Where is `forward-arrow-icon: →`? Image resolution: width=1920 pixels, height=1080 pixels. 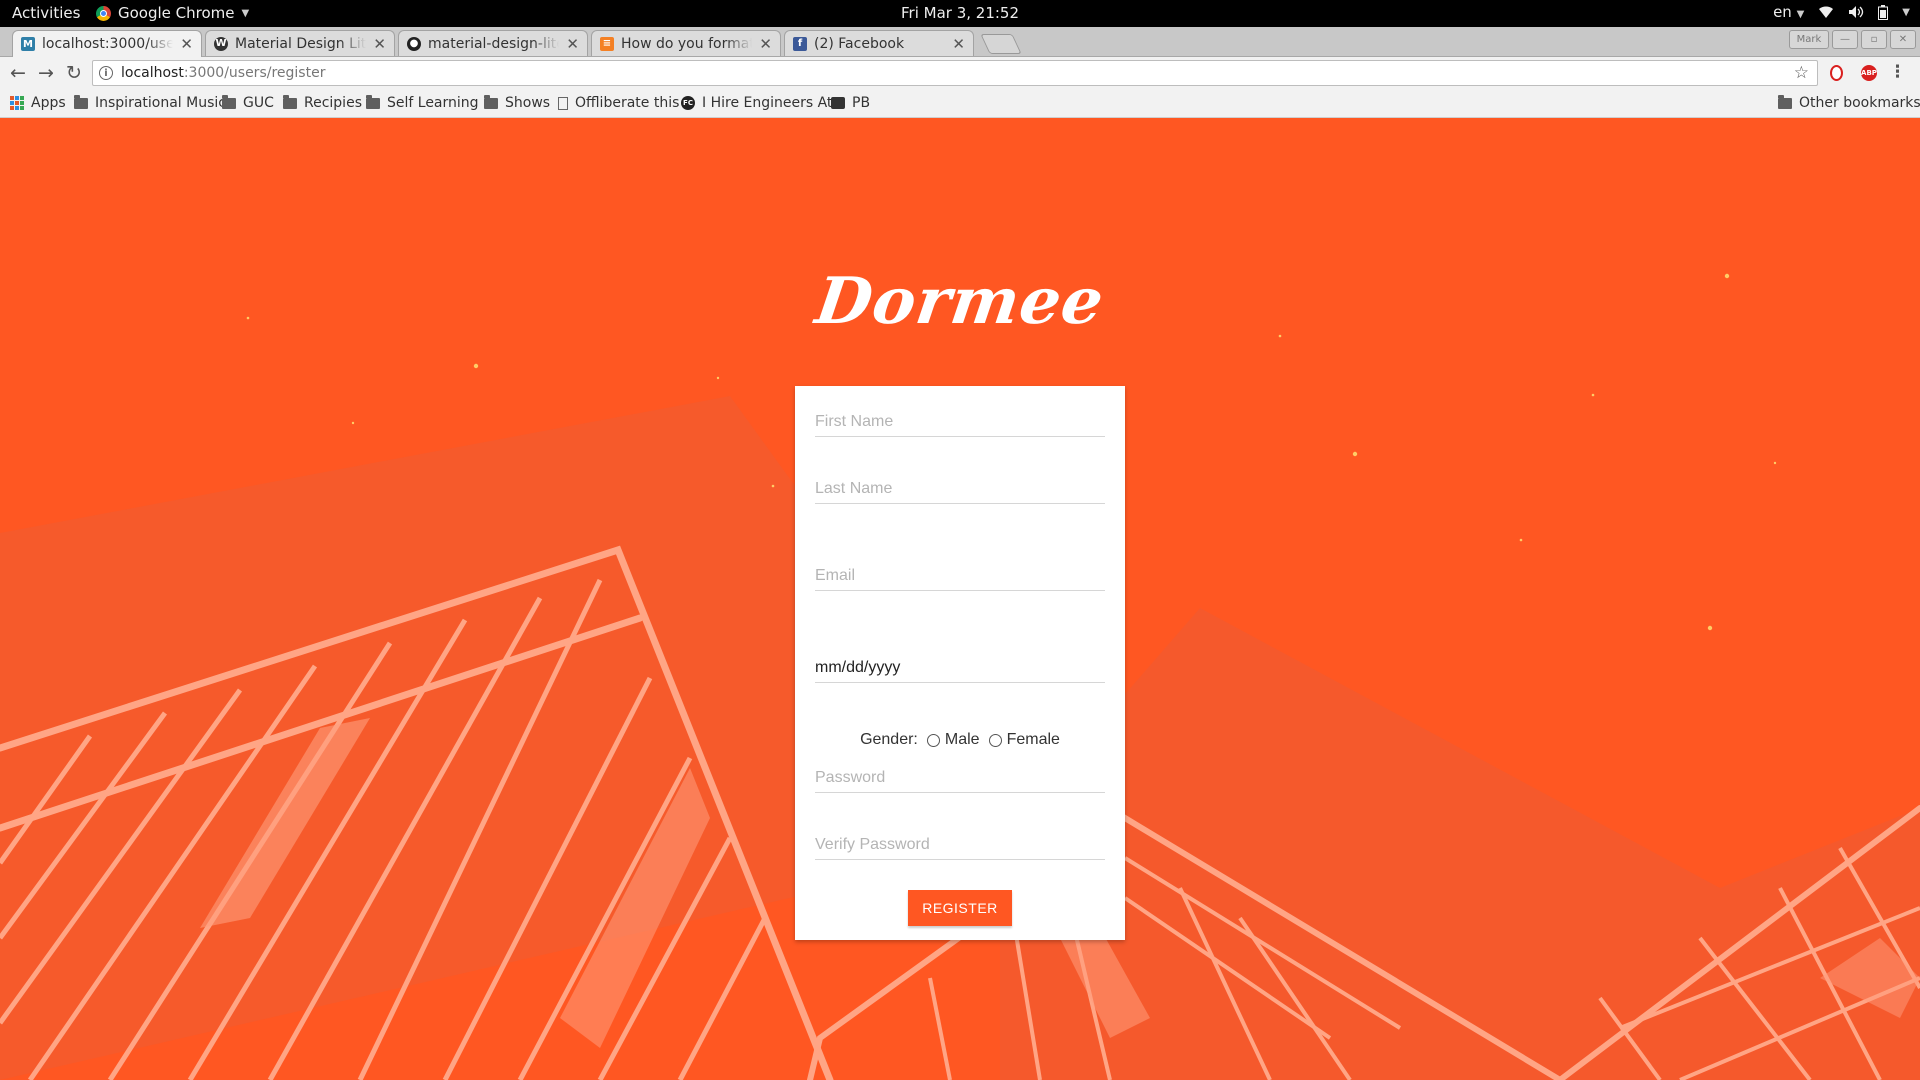
forward-arrow-icon: → is located at coordinates (46, 73).